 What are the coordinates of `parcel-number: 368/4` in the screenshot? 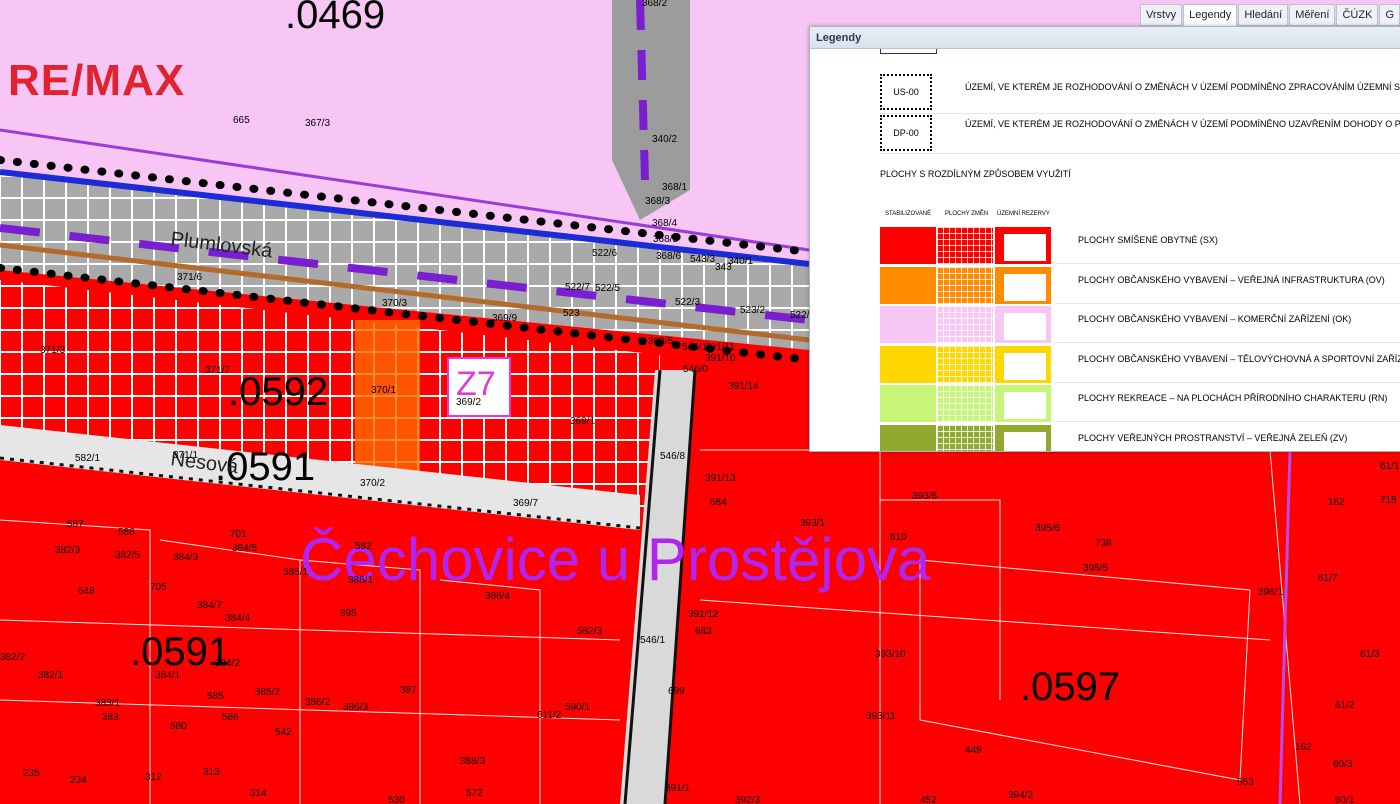 It's located at (664, 223).